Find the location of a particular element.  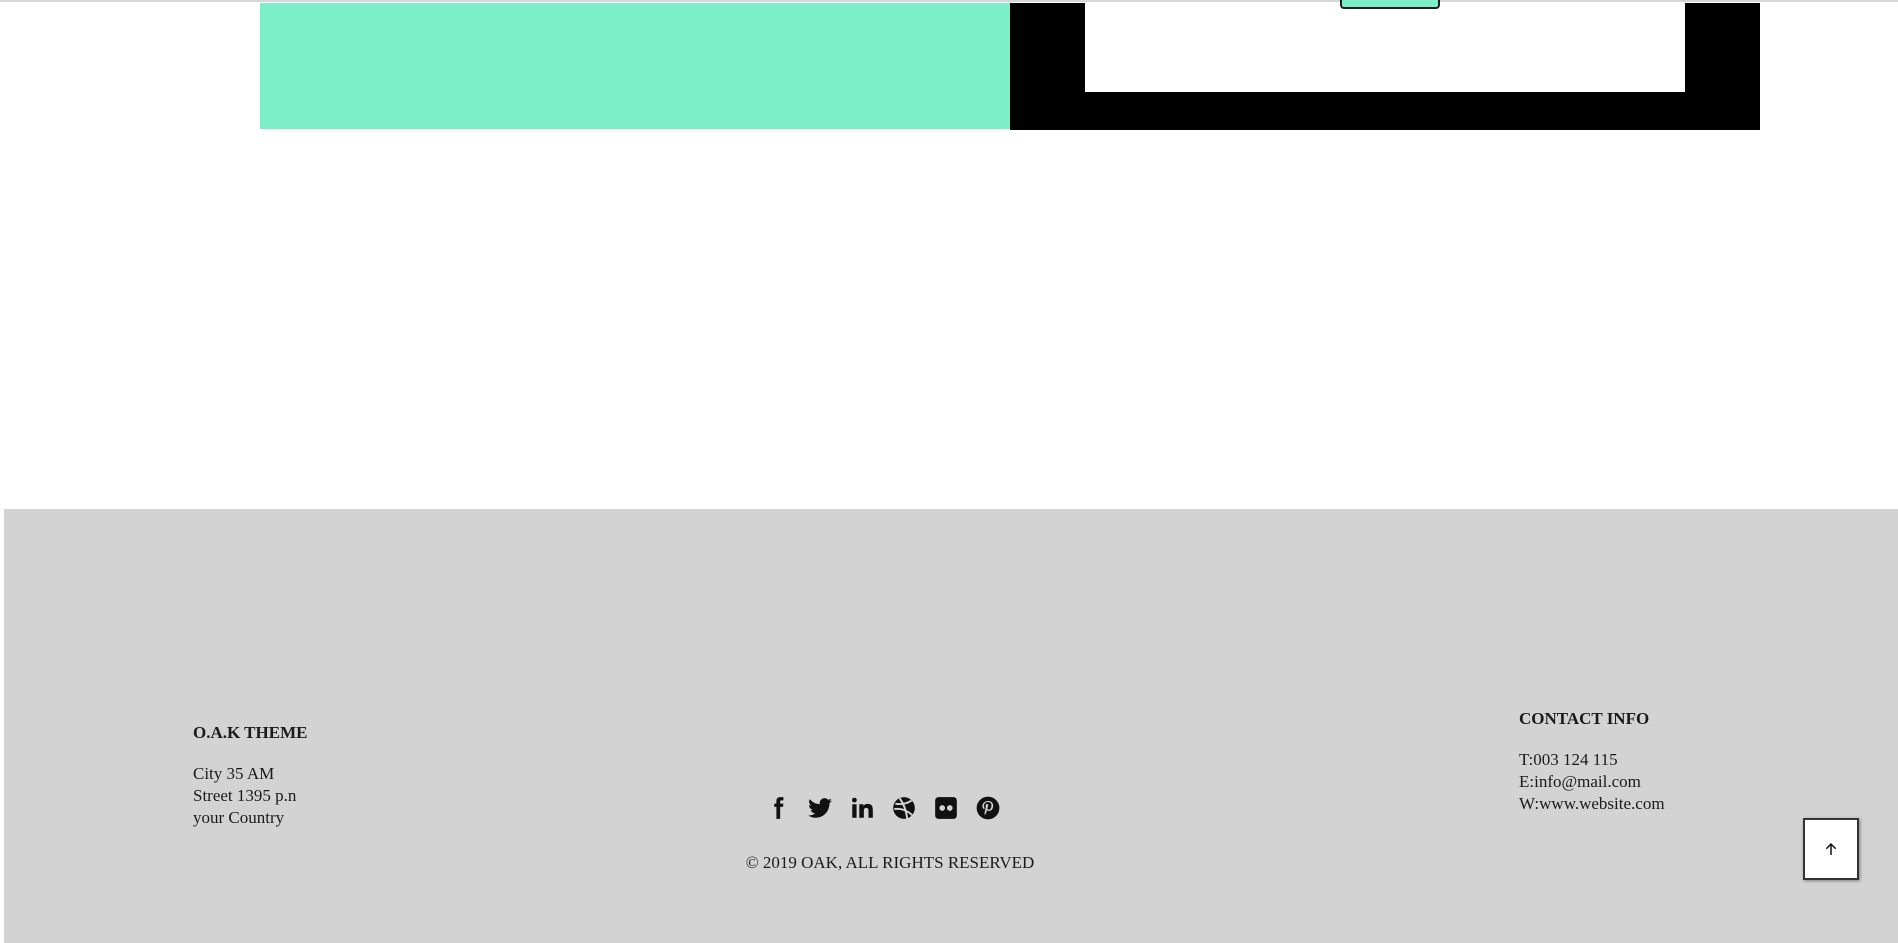

dribbble-icon is located at coordinates (904, 808).